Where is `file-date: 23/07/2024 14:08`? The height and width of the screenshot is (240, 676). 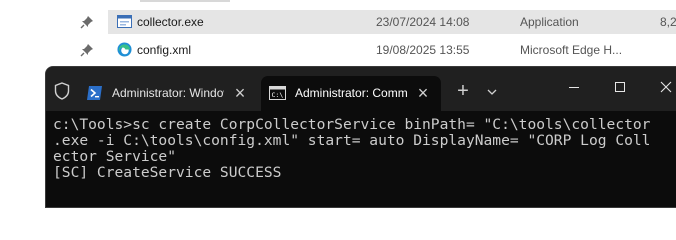
file-date: 23/07/2024 14:08 is located at coordinates (423, 22).